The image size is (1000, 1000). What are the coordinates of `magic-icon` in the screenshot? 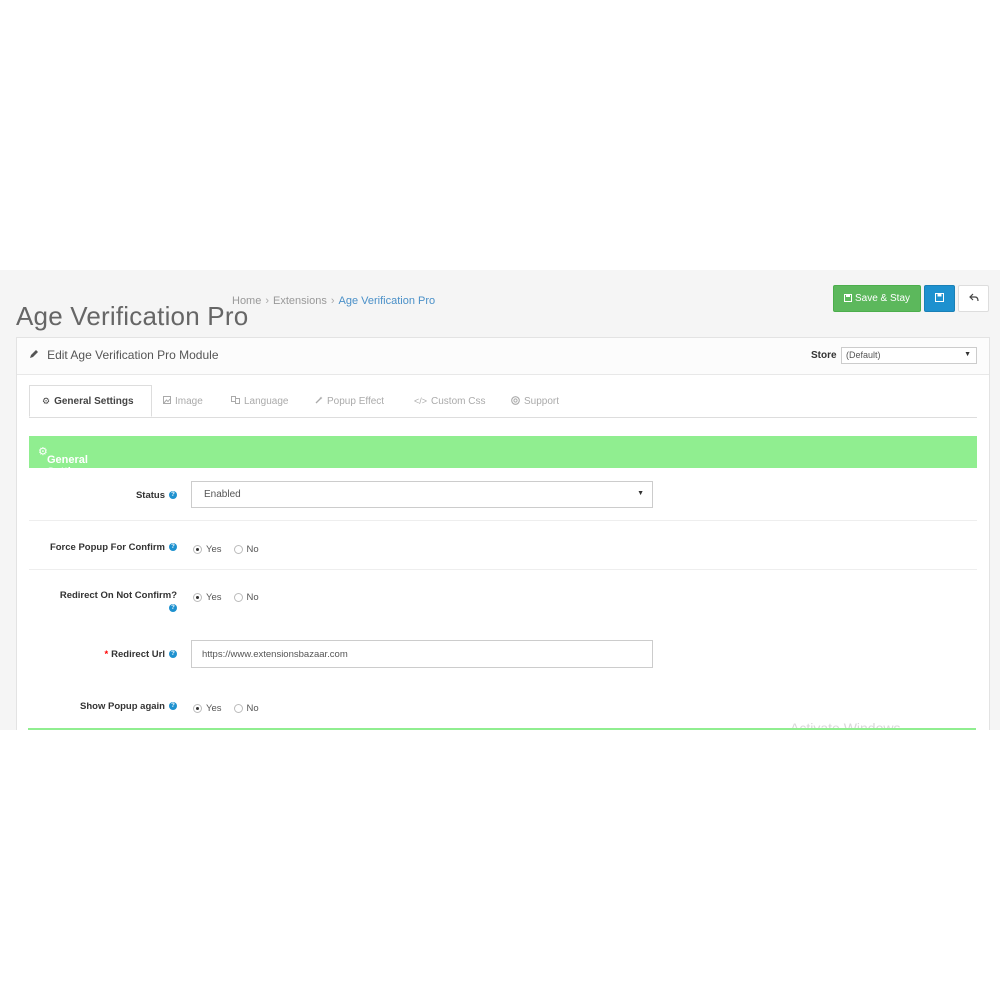 It's located at (319, 401).